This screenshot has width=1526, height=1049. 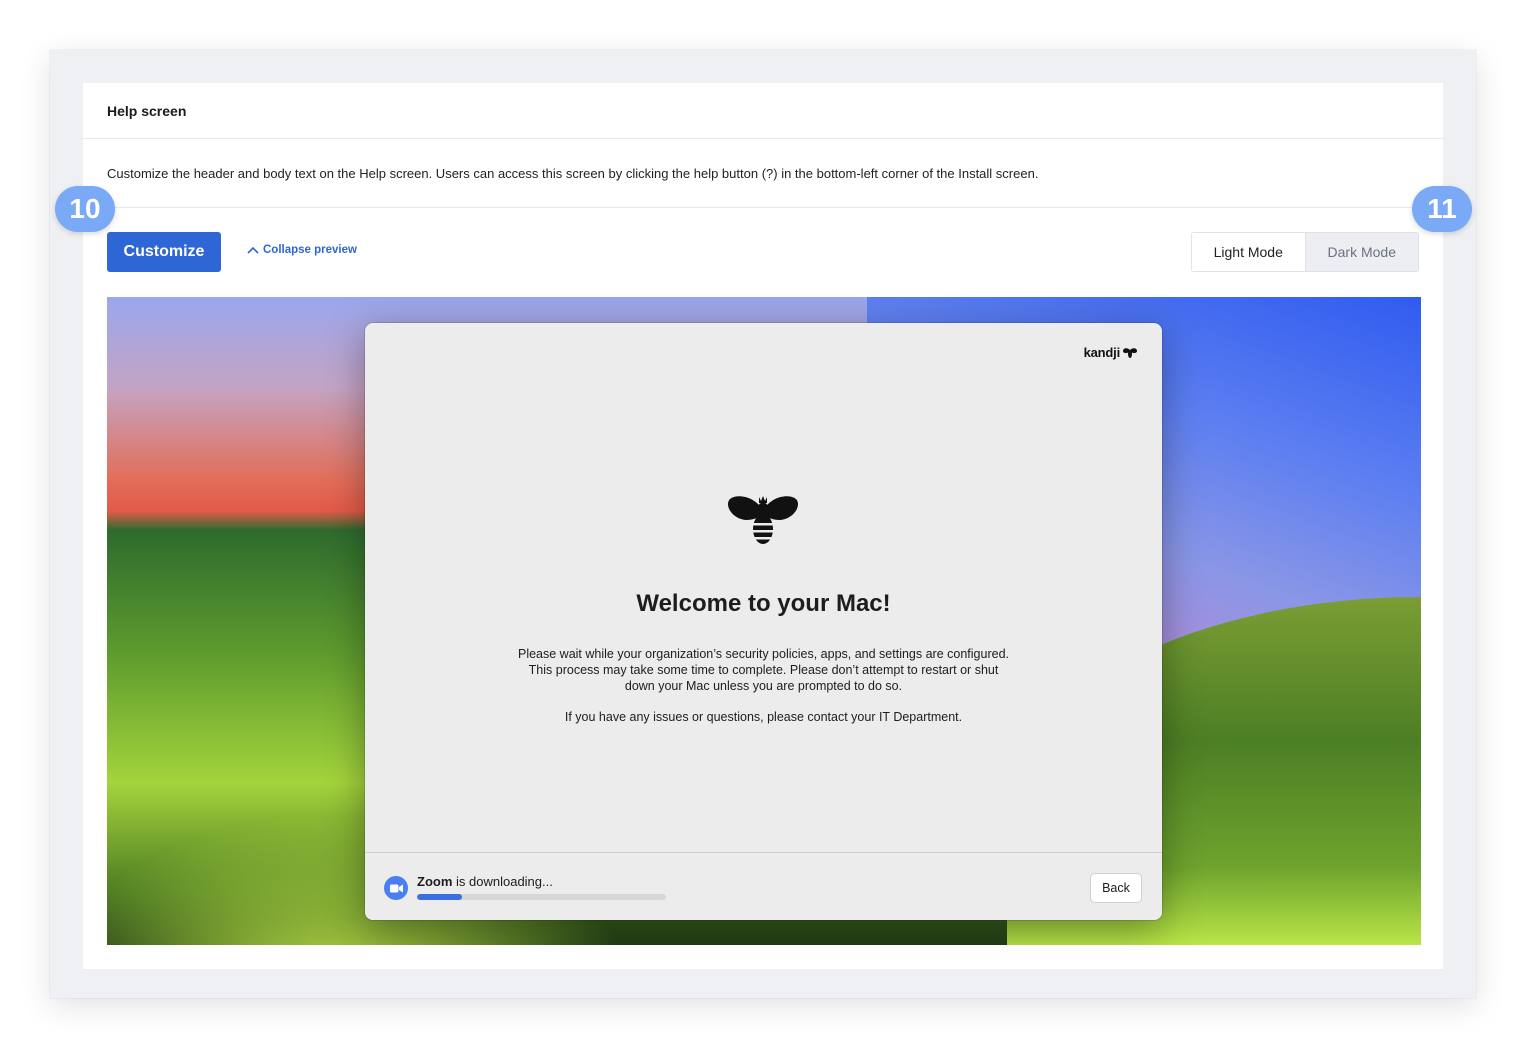 I want to click on collapse-preview-label: Collapse preview, so click(x=310, y=250).